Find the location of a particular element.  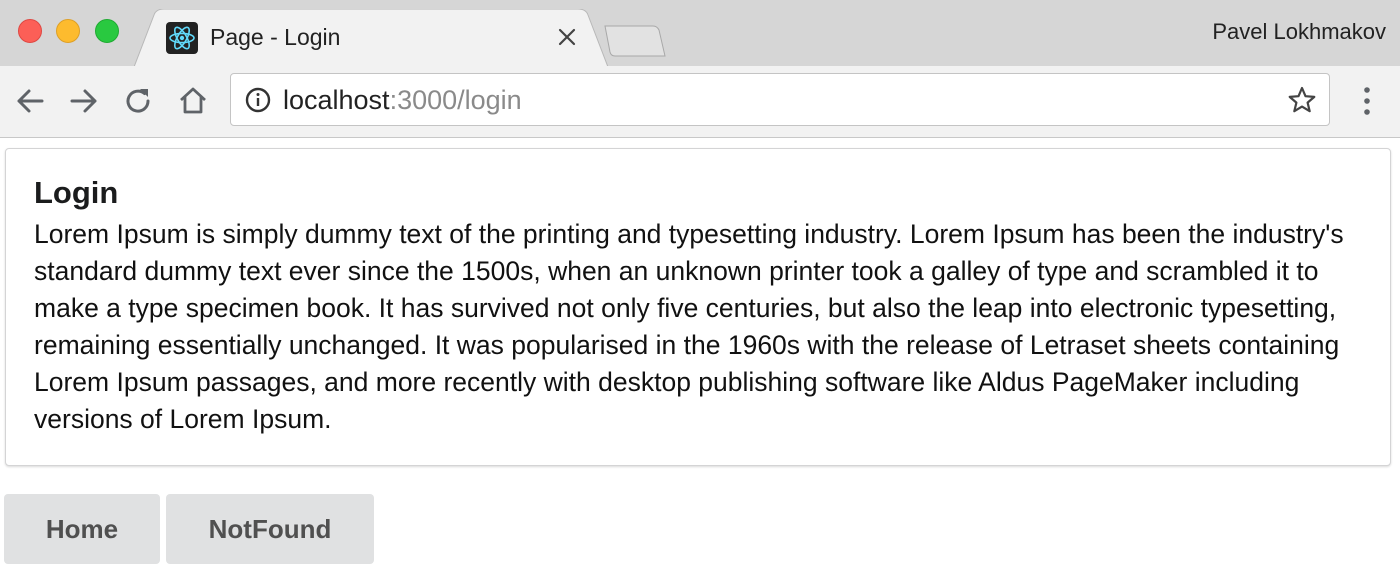

info-icon is located at coordinates (258, 100).